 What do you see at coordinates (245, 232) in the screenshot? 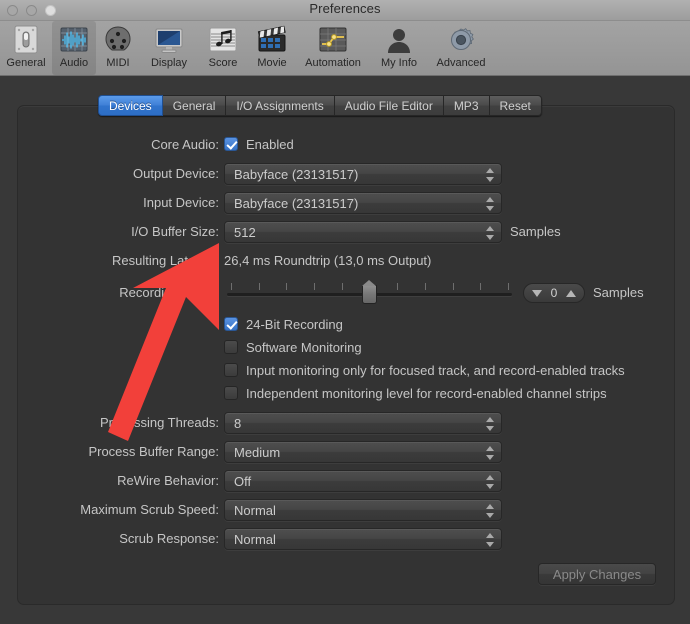
I see `io-buffer-size-value: 512` at bounding box center [245, 232].